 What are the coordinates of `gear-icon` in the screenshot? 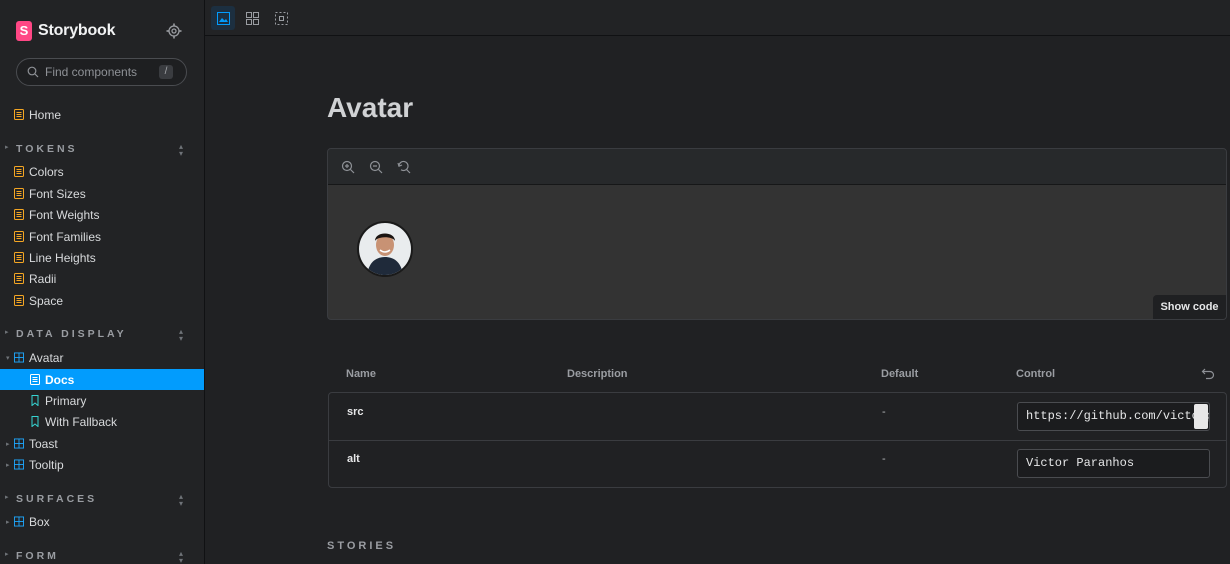 It's located at (174, 31).